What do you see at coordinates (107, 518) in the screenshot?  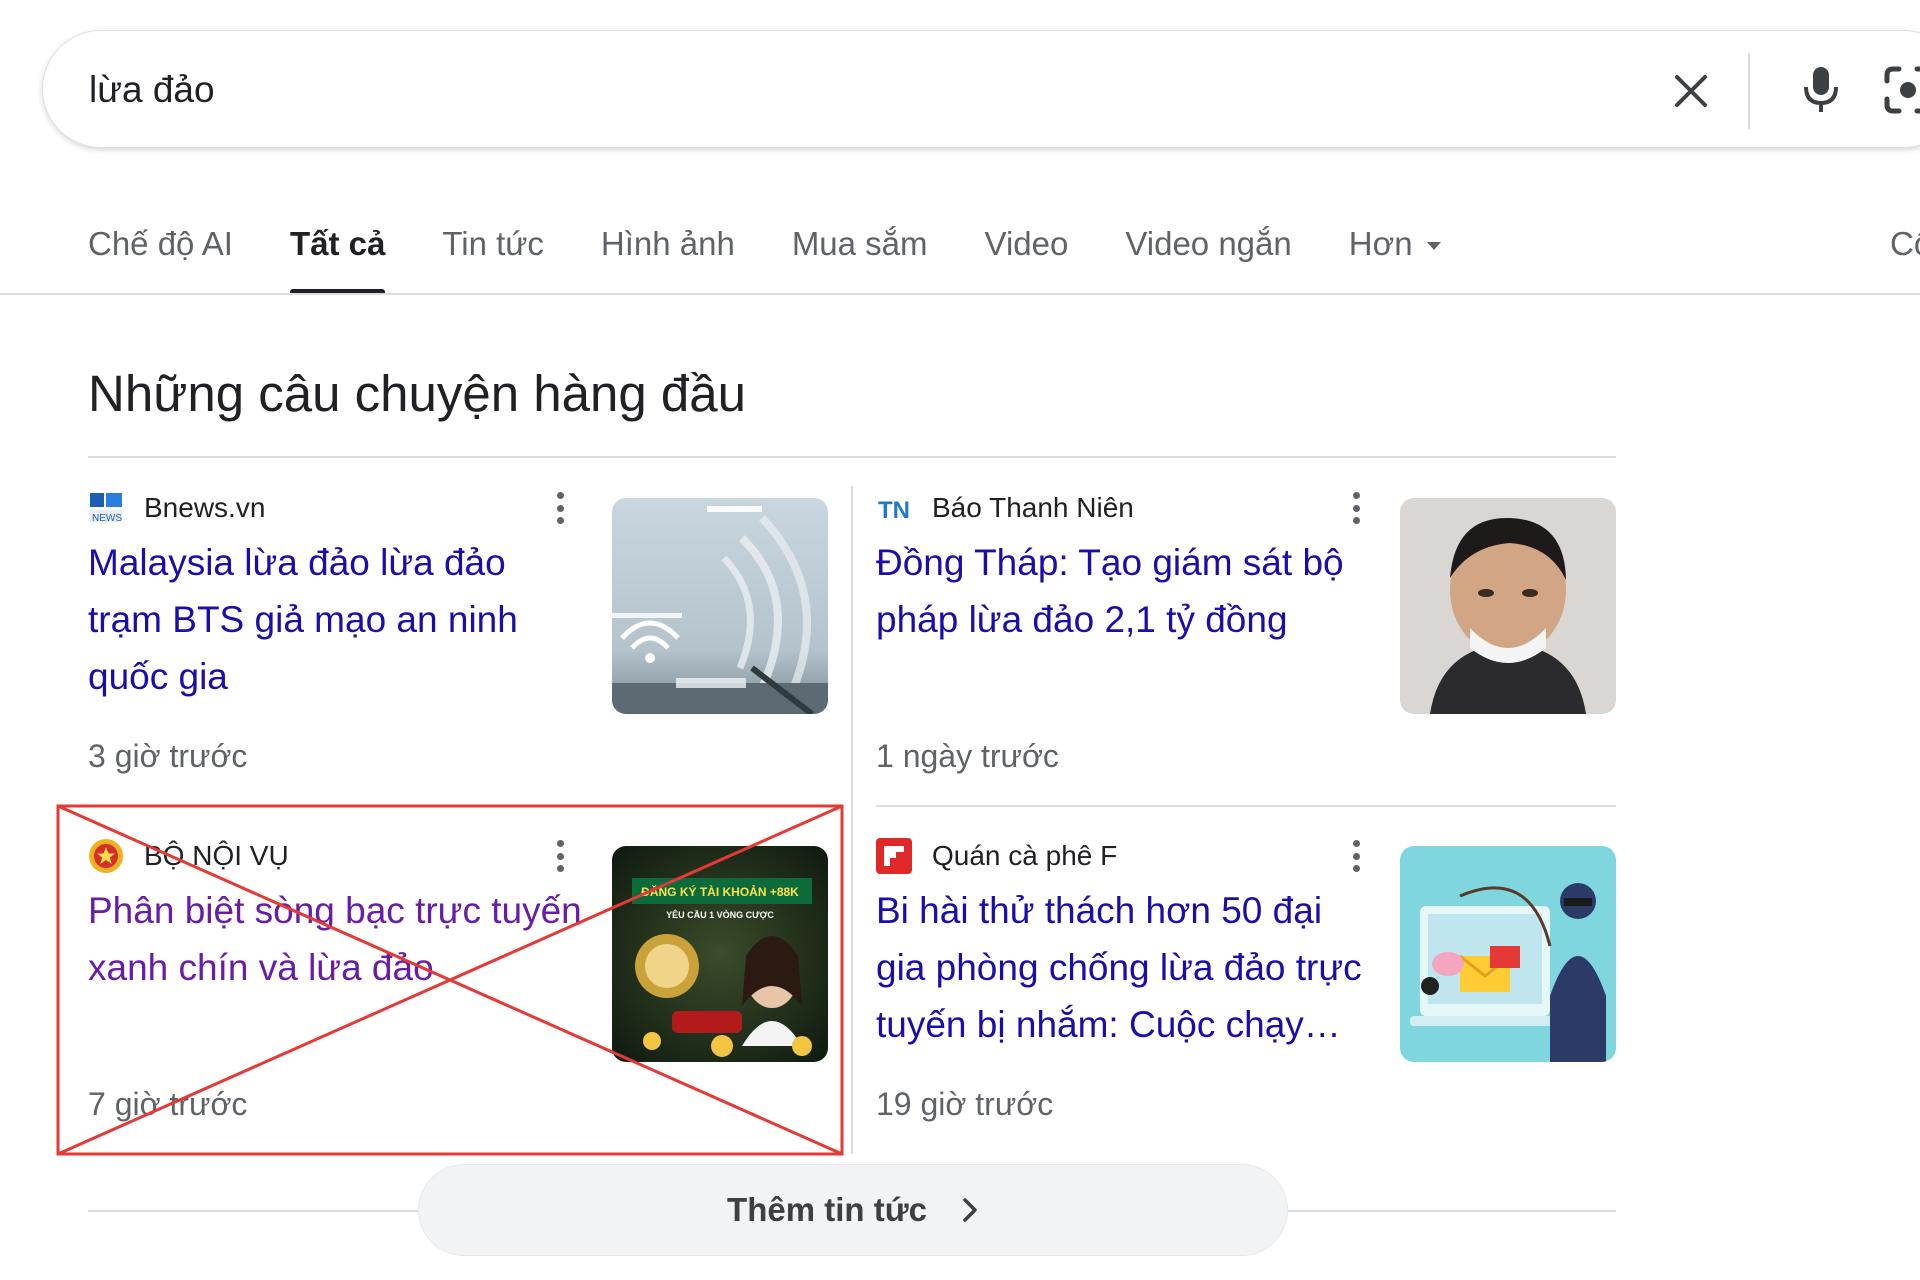 I see `svg-text: NEWS` at bounding box center [107, 518].